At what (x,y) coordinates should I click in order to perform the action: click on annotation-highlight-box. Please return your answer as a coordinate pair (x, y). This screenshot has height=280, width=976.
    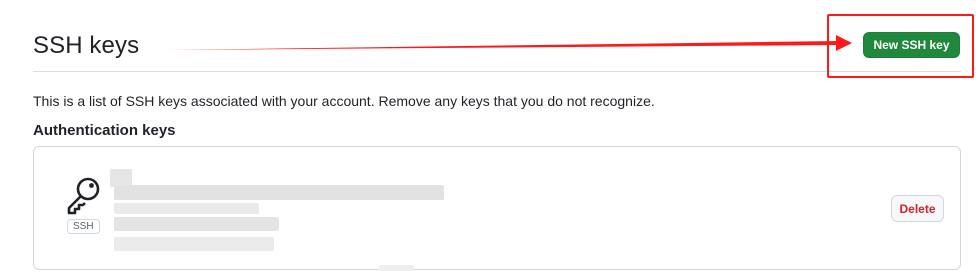
    Looking at the image, I should click on (900, 46).